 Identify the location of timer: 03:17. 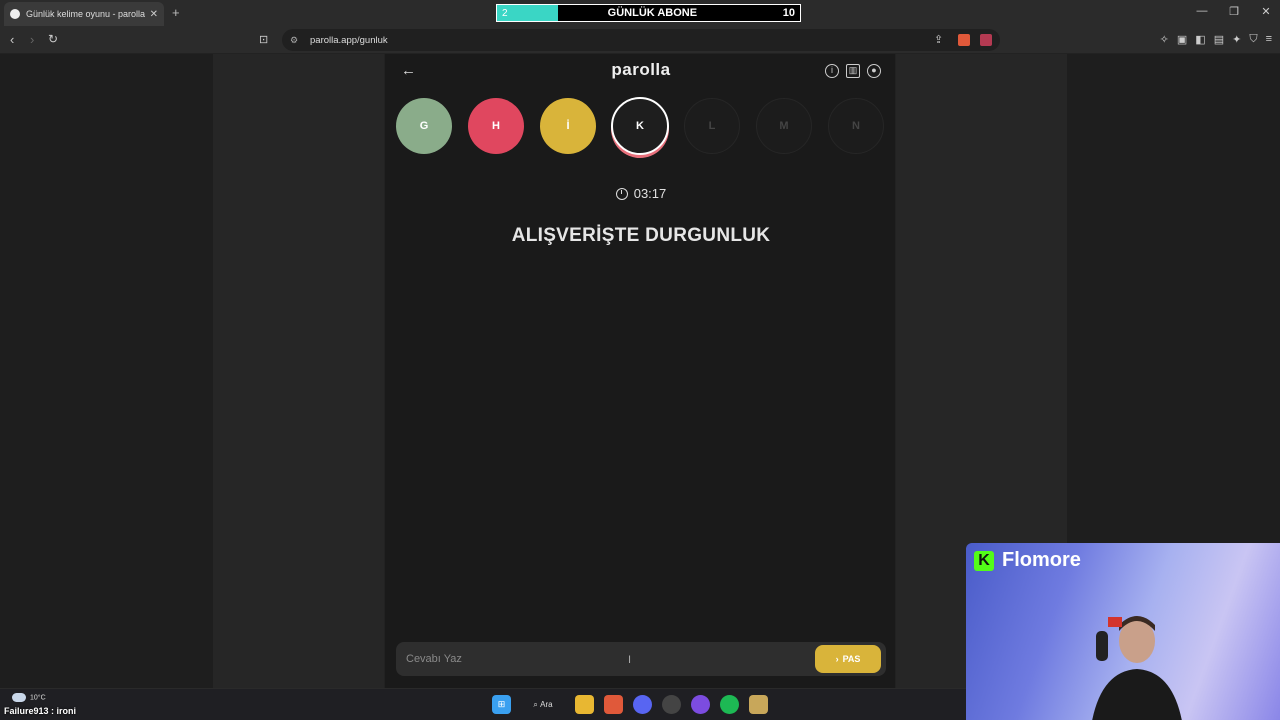
(641, 193).